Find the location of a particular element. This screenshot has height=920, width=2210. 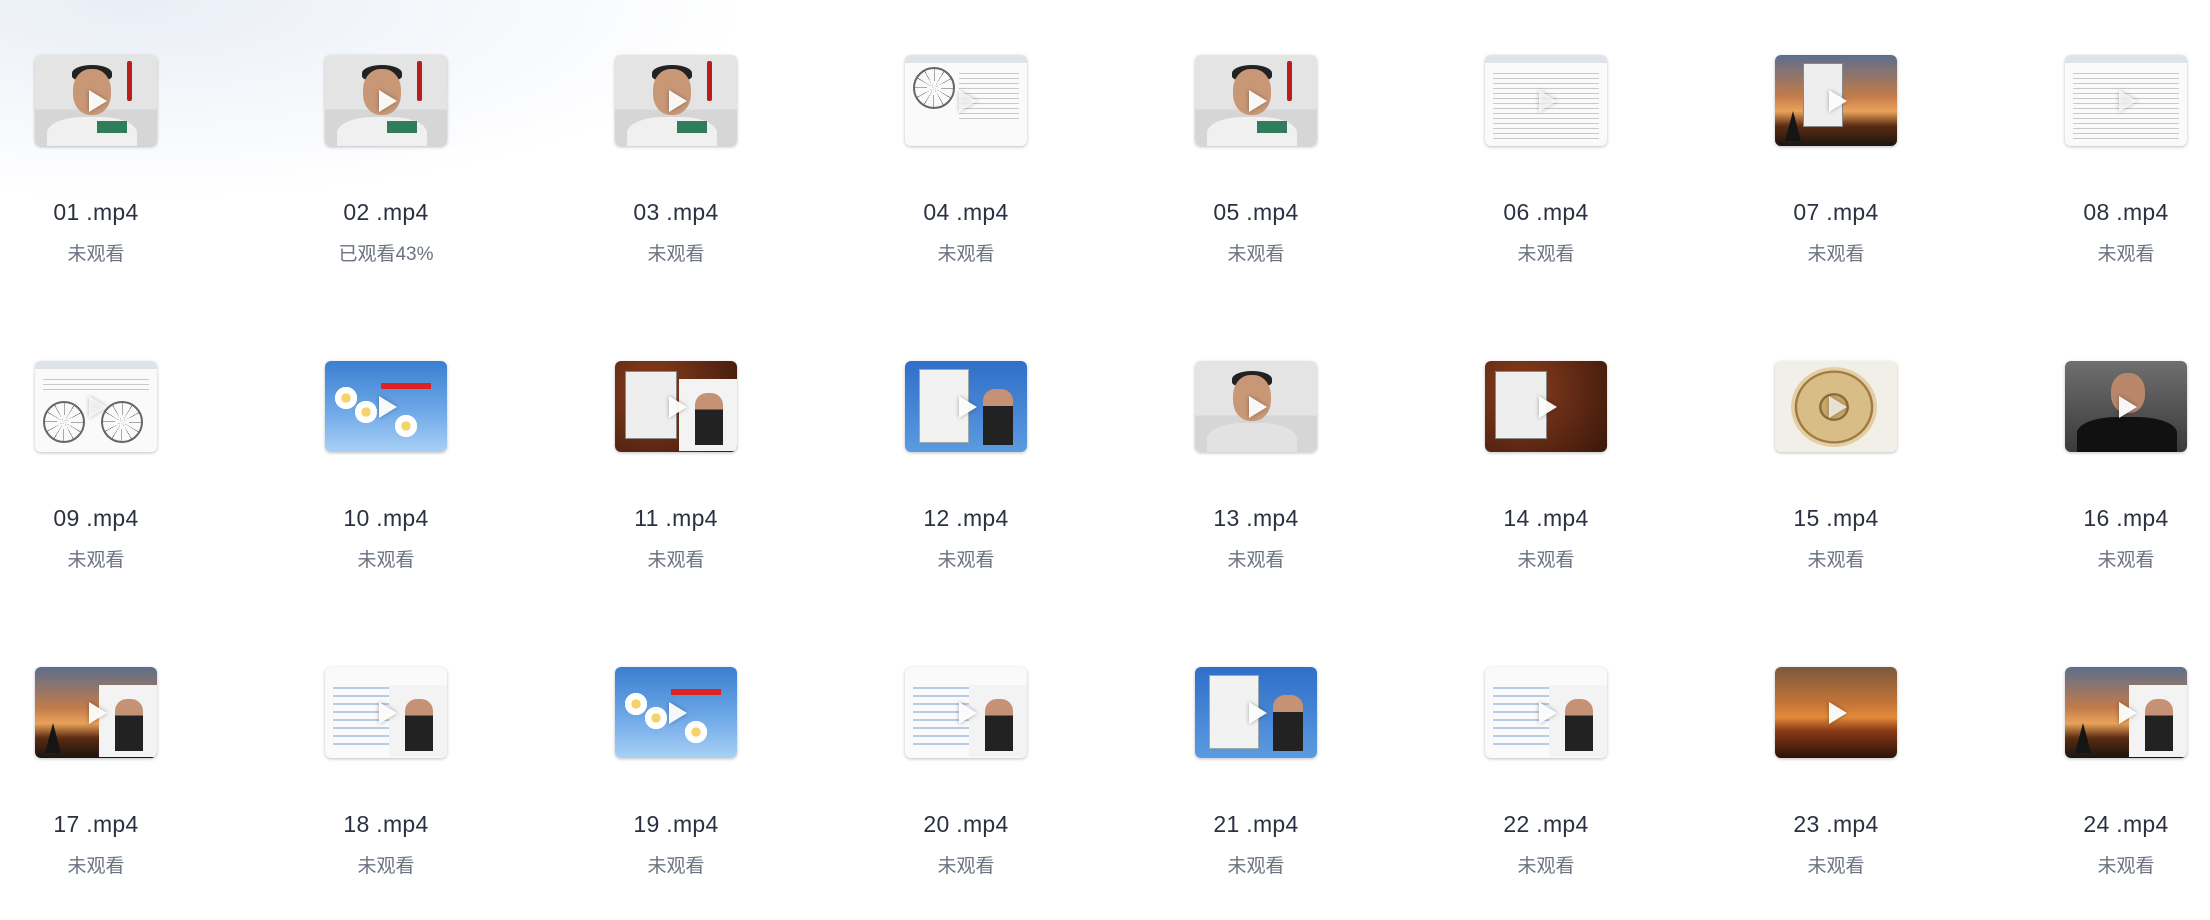

video-item: 02 .mp4 已观看43% is located at coordinates (450, 185).